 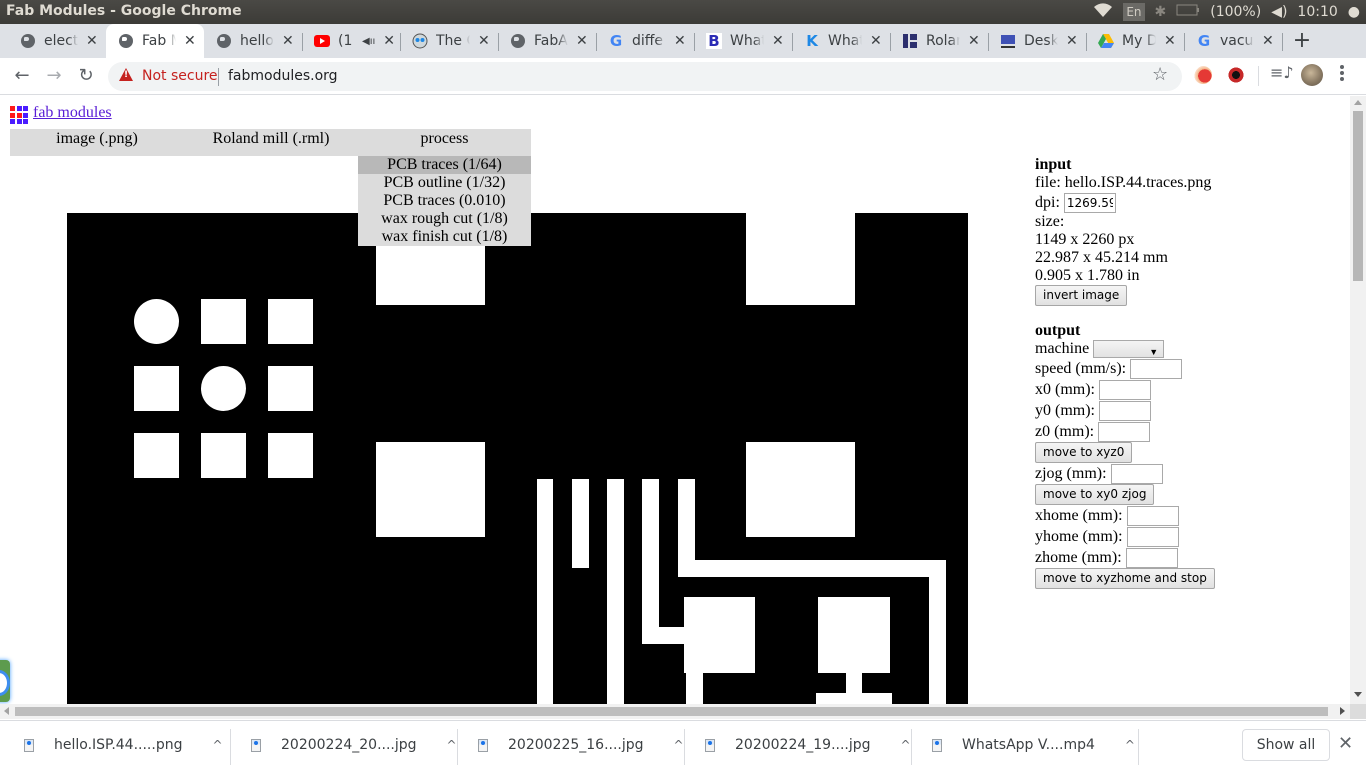 What do you see at coordinates (1156, 368) in the screenshot?
I see `speed-input` at bounding box center [1156, 368].